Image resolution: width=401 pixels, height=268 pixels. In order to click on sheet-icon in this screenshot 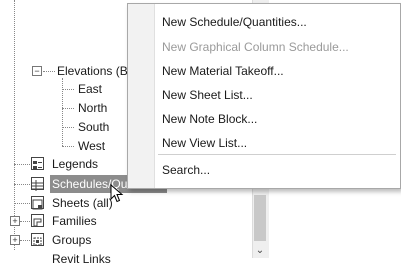, I will do `click(37, 203)`.